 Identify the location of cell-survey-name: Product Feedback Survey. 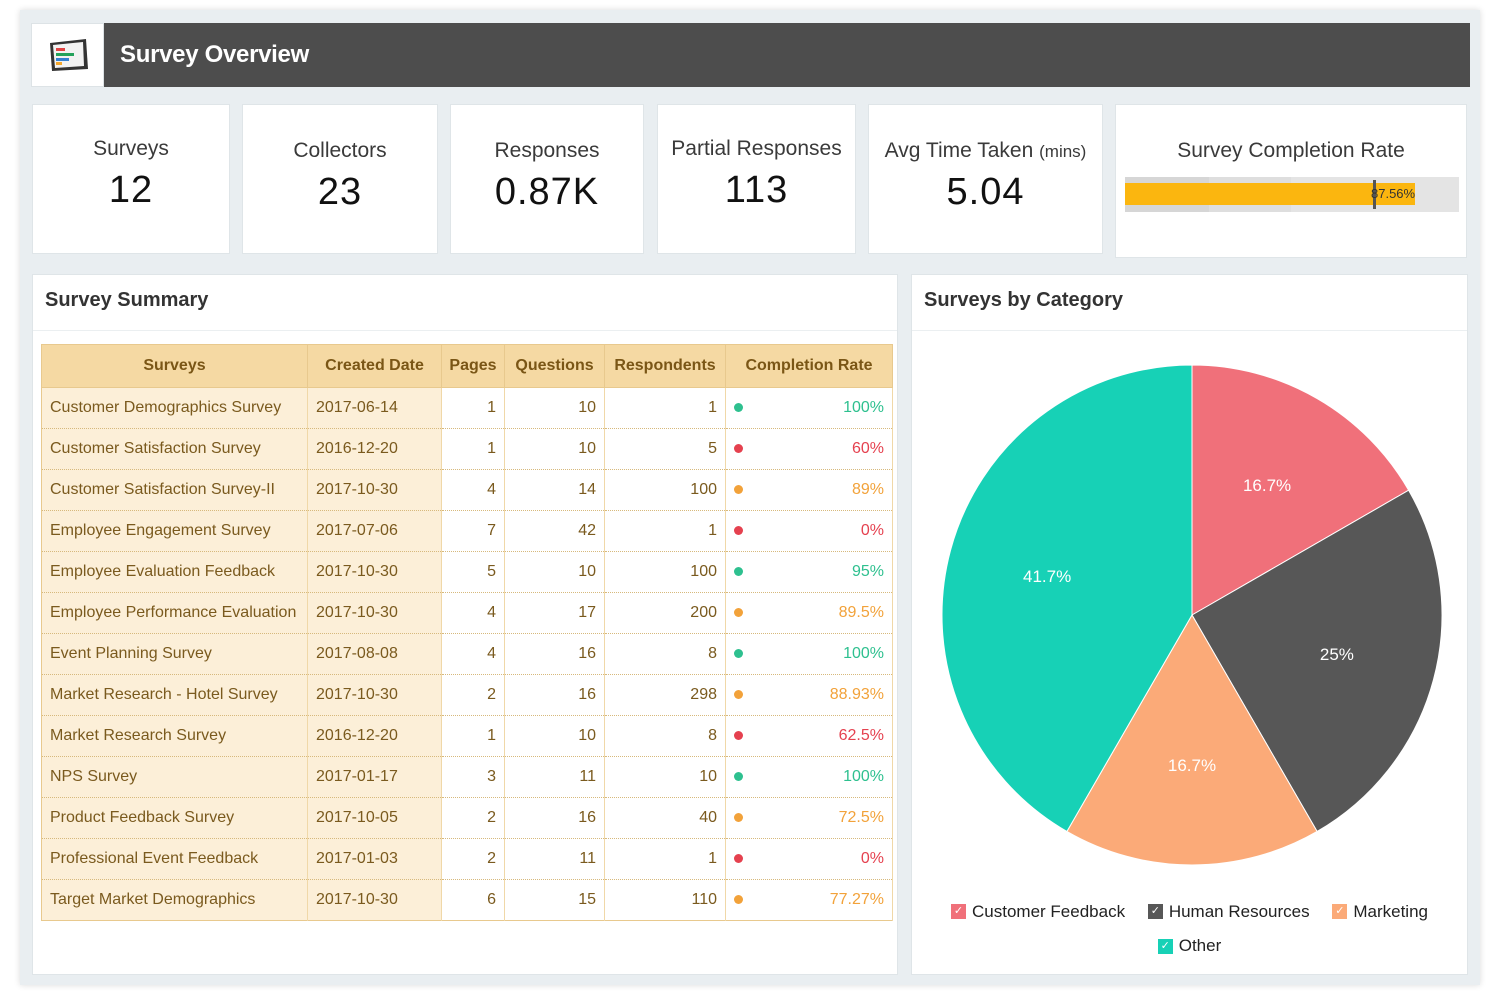
(174, 818).